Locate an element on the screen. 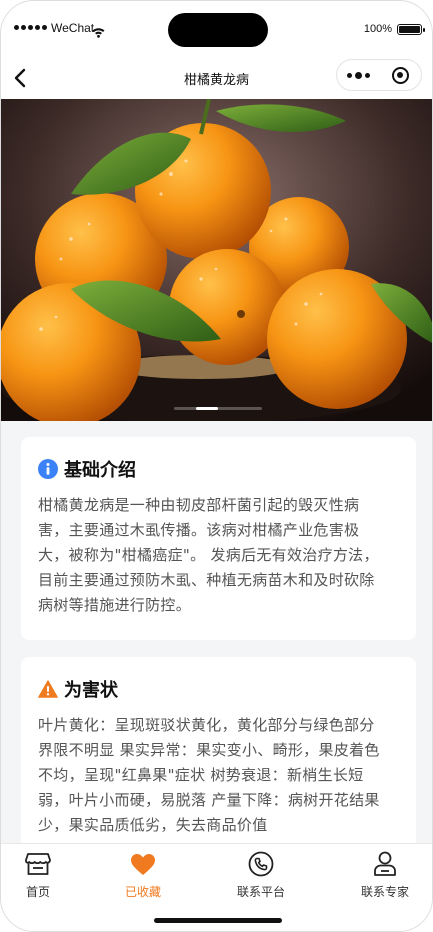 The height and width of the screenshot is (932, 433). intro-line: 大，被称为"柑橘癌症"。 发病后无有效治疗方法， is located at coordinates (208, 555).